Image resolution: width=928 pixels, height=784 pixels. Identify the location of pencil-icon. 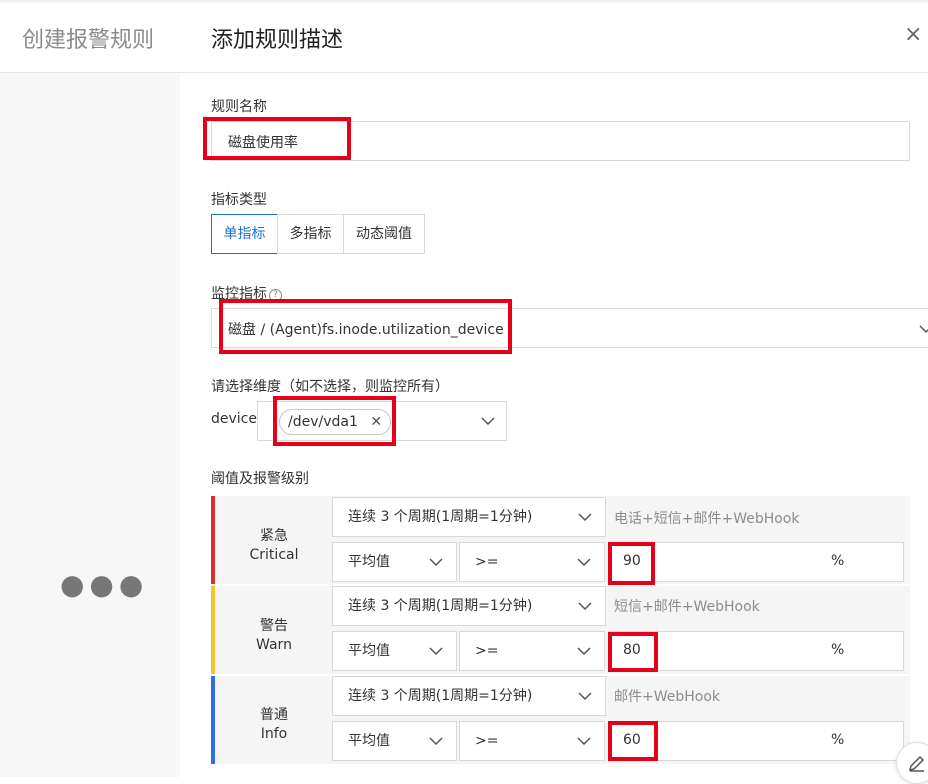
(916, 763).